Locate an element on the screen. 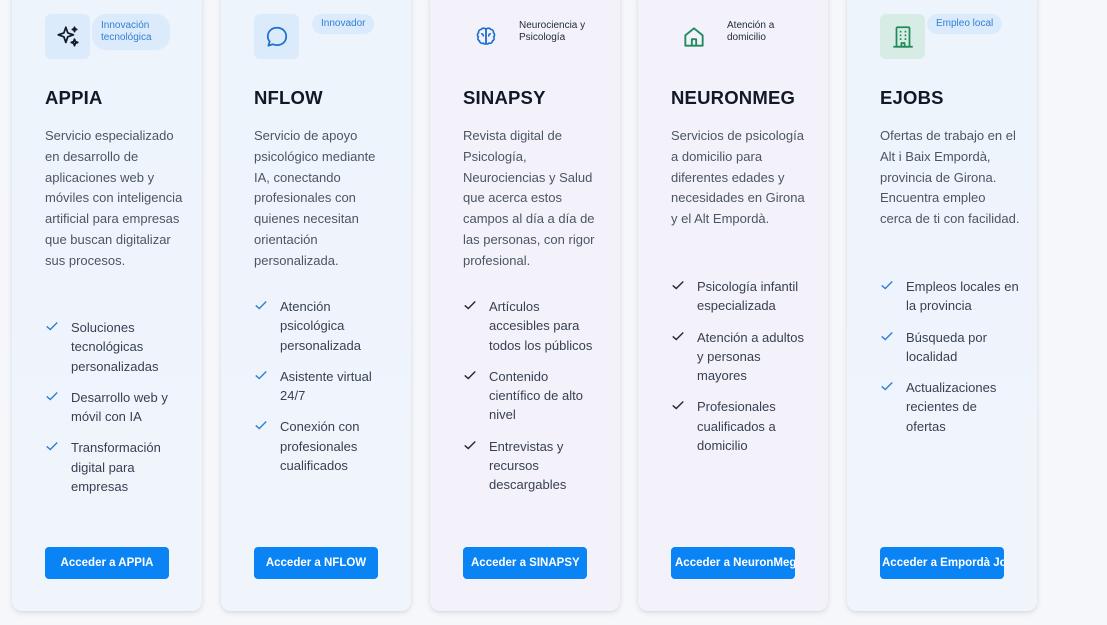 This screenshot has height=625, width=1107. chat-bubble-icon is located at coordinates (276, 36).